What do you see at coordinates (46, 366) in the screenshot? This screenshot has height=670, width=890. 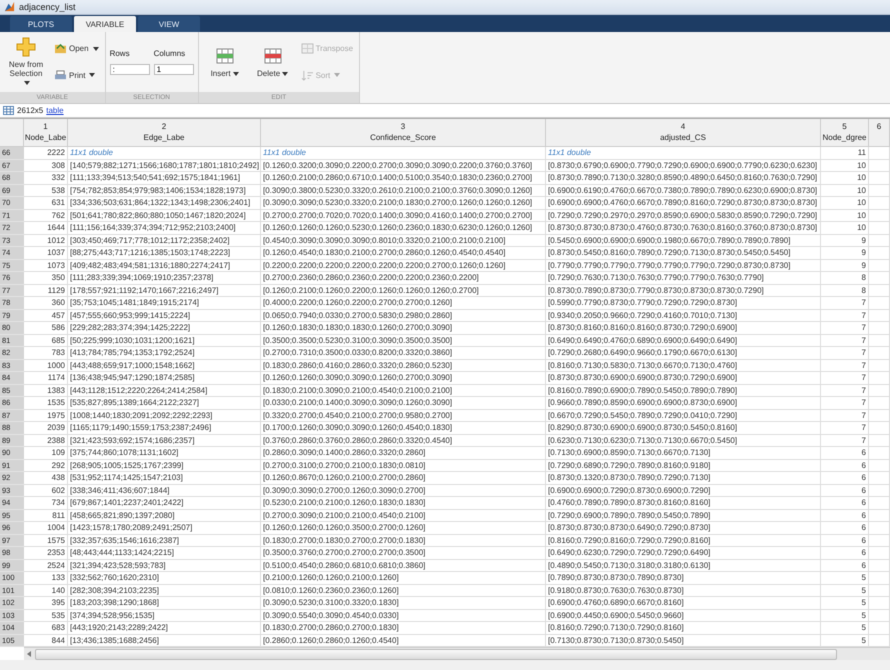 I see `table-cell: 1000` at bounding box center [46, 366].